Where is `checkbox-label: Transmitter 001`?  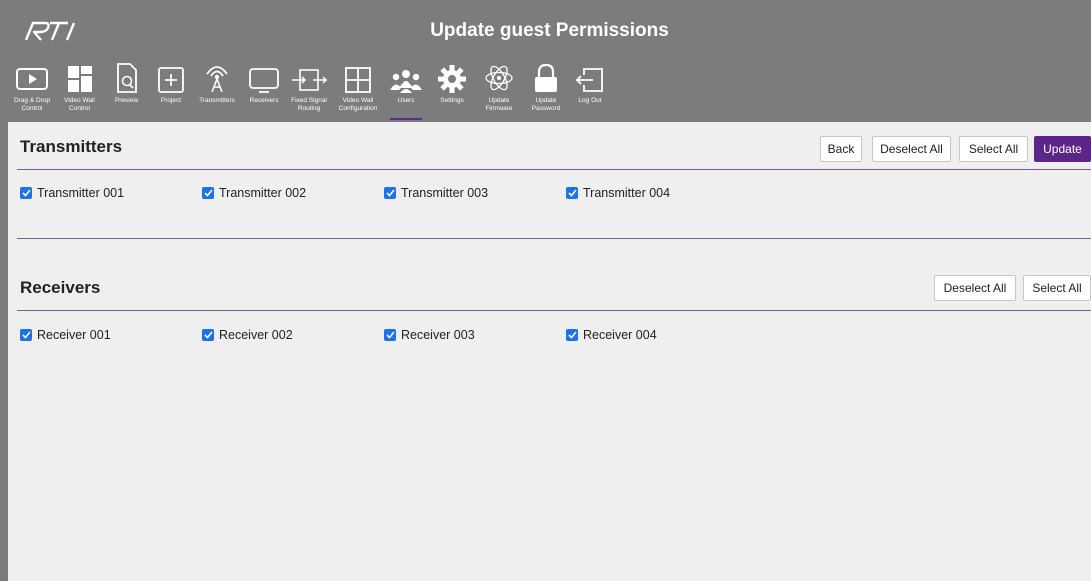
checkbox-label: Transmitter 001 is located at coordinates (81, 193).